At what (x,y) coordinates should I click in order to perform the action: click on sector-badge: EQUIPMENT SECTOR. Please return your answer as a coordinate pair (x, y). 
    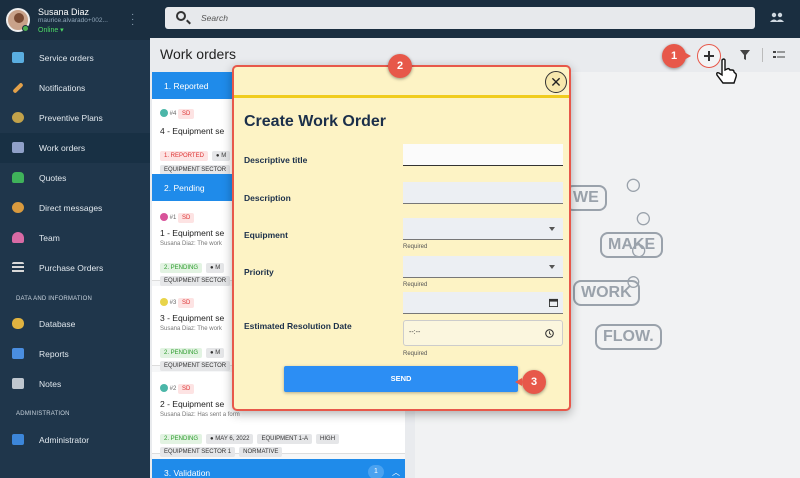
    Looking at the image, I should click on (195, 366).